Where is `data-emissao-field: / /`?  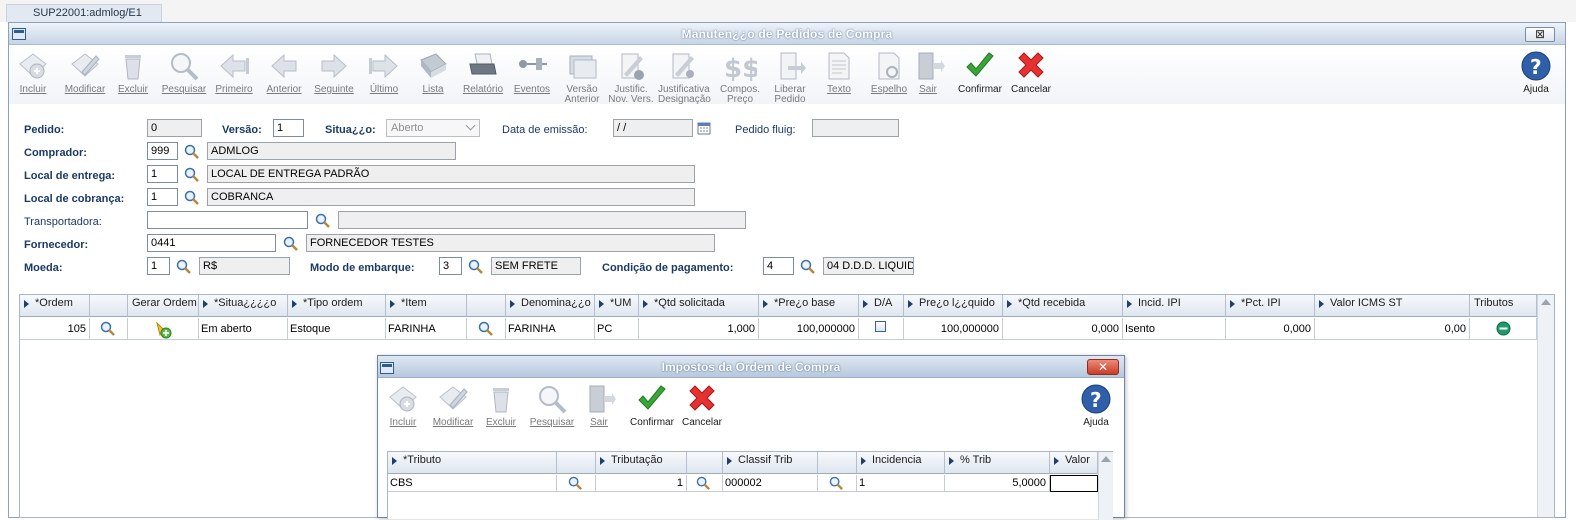 data-emissao-field: / / is located at coordinates (653, 128).